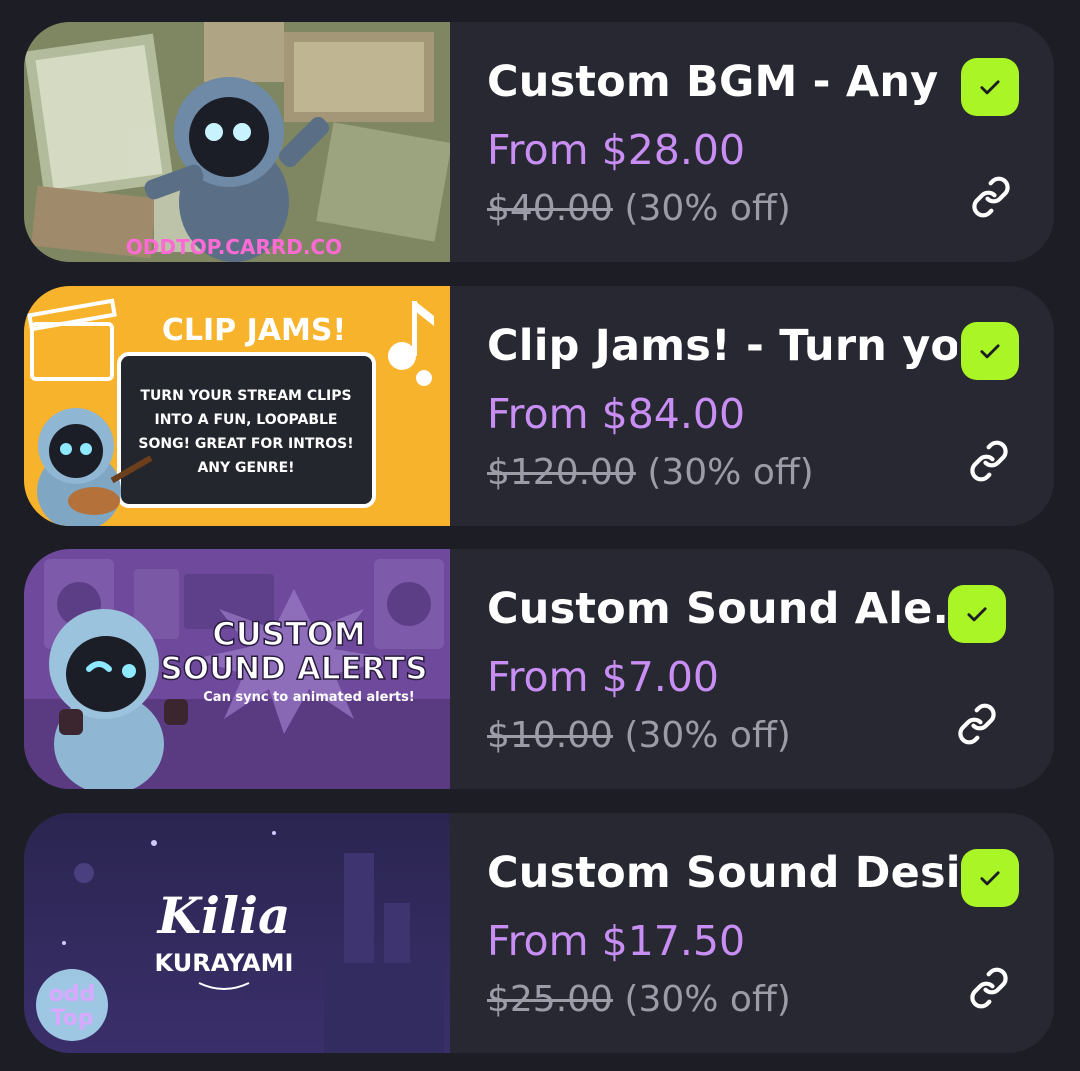 The width and height of the screenshot is (1080, 1071). Describe the element at coordinates (237, 142) in the screenshot. I see `product-thumbnail: ODDTOP.CARRD.CO` at that location.